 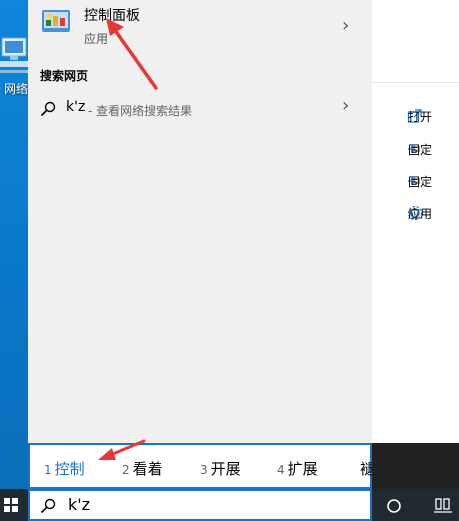 I want to click on search-input, so click(x=198, y=504).